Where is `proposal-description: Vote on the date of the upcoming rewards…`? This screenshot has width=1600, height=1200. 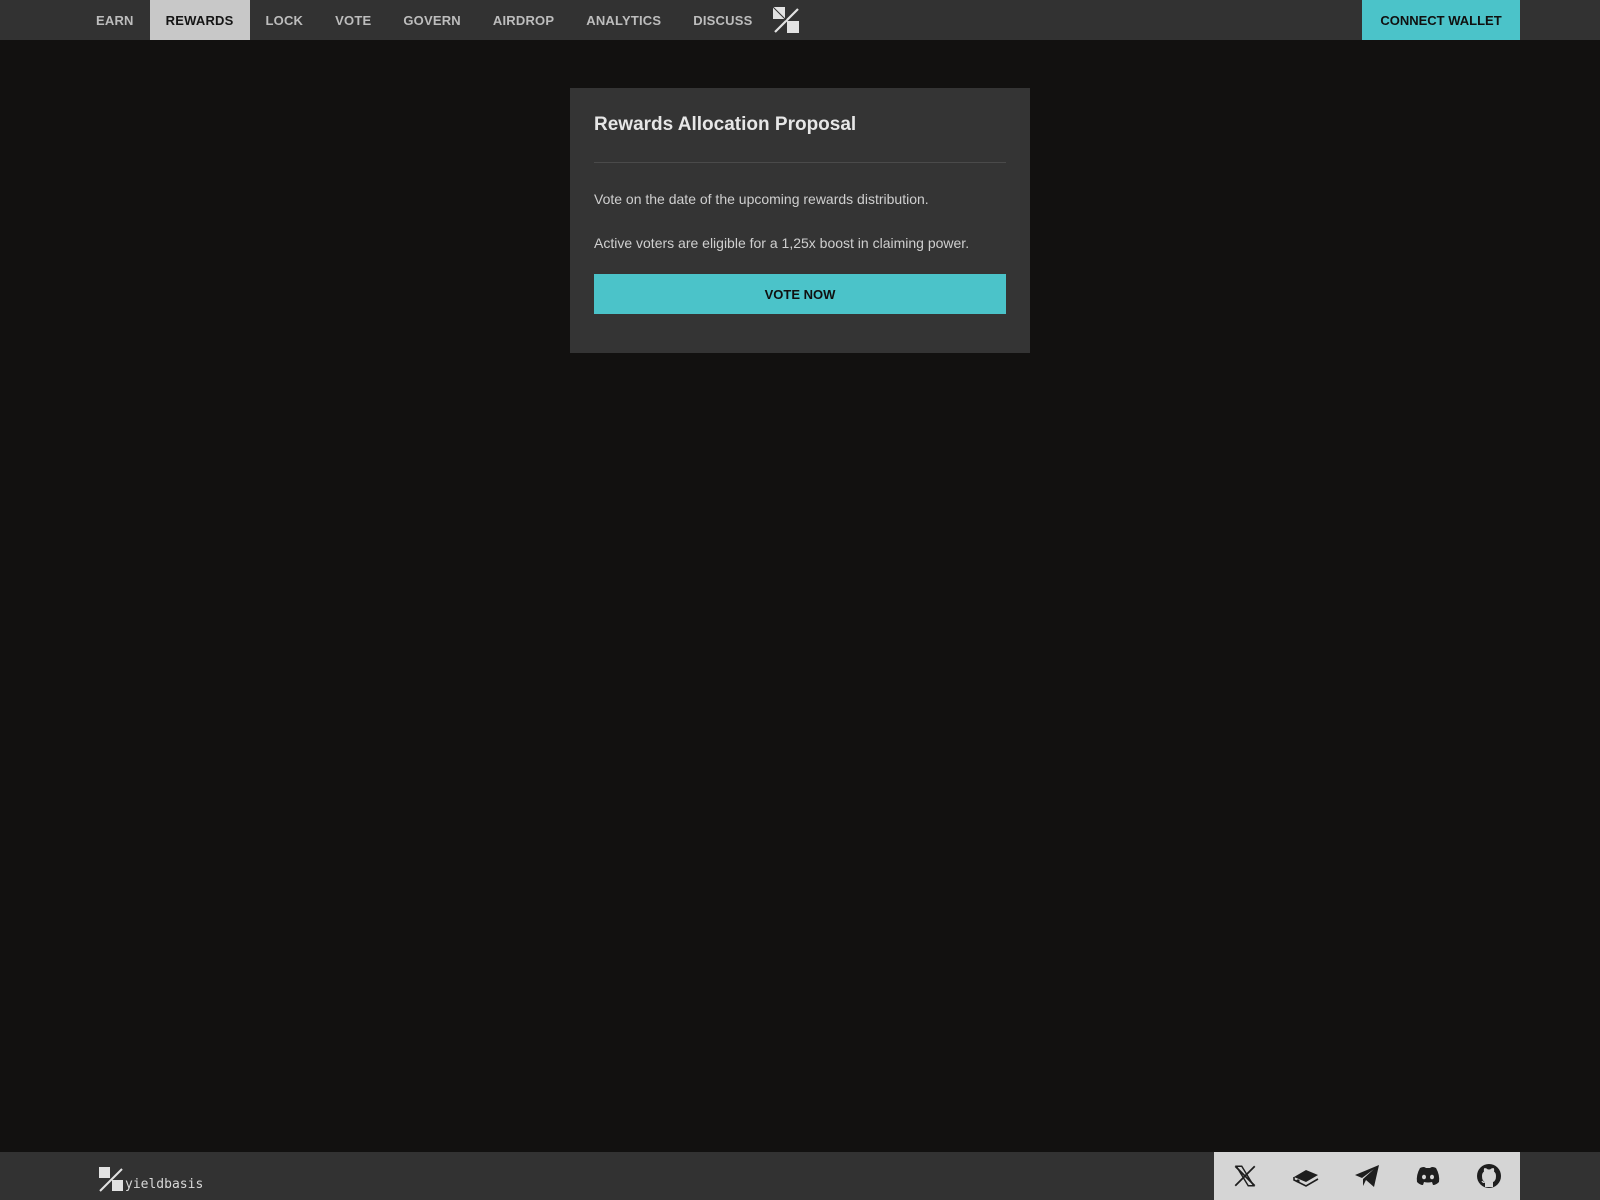 proposal-description: Vote on the date of the upcoming rewards… is located at coordinates (761, 199).